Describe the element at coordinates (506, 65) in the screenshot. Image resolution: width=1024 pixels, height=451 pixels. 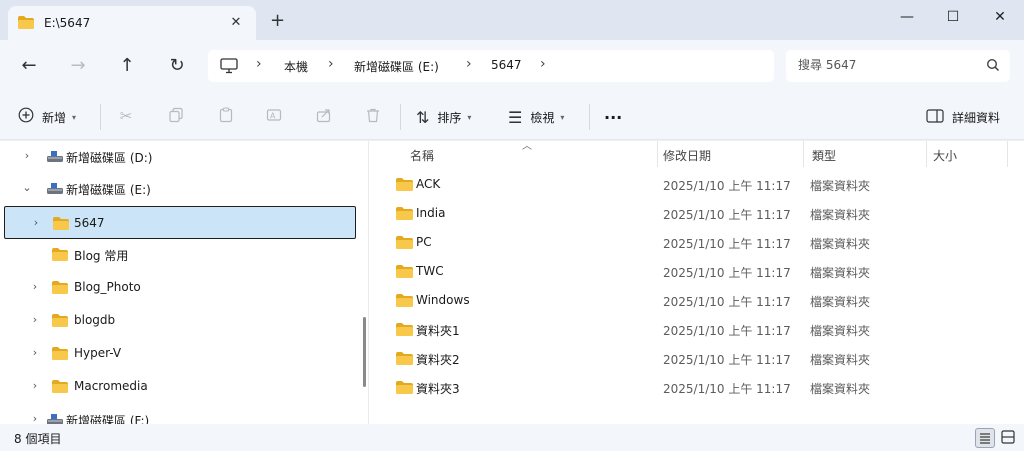
I see `breadcrumb-5647: 5647` at that location.